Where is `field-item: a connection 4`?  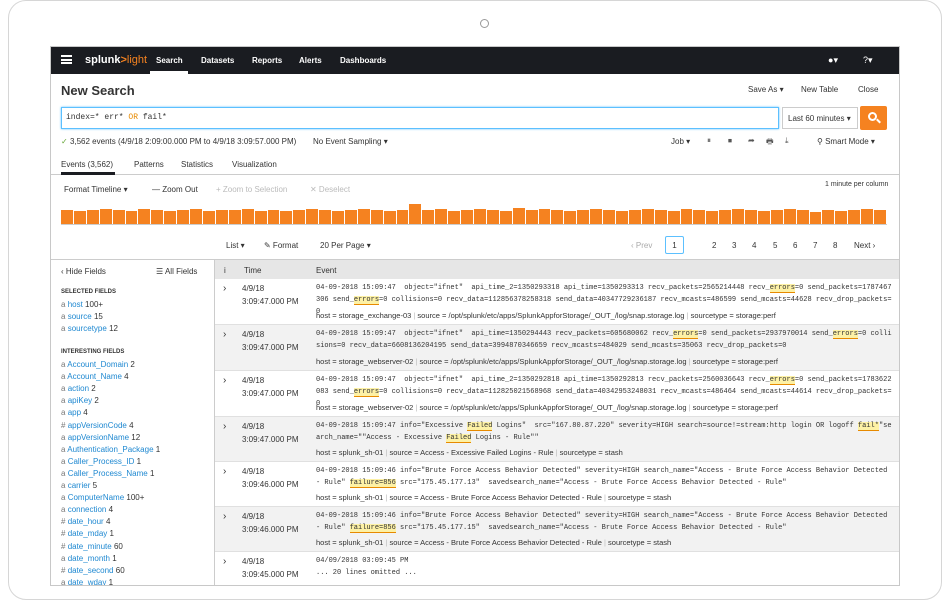
field-item: a connection 4 is located at coordinates (87, 509).